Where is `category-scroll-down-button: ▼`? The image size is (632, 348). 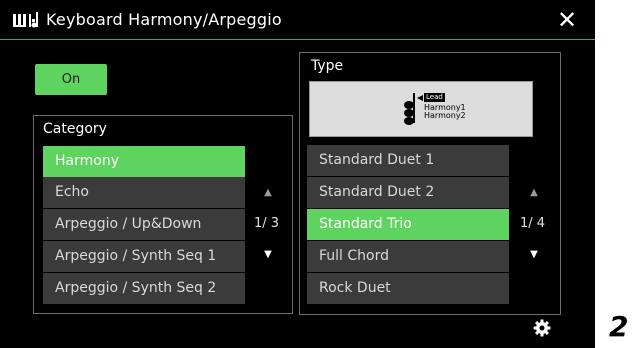
category-scroll-down-button: ▼ is located at coordinates (268, 254).